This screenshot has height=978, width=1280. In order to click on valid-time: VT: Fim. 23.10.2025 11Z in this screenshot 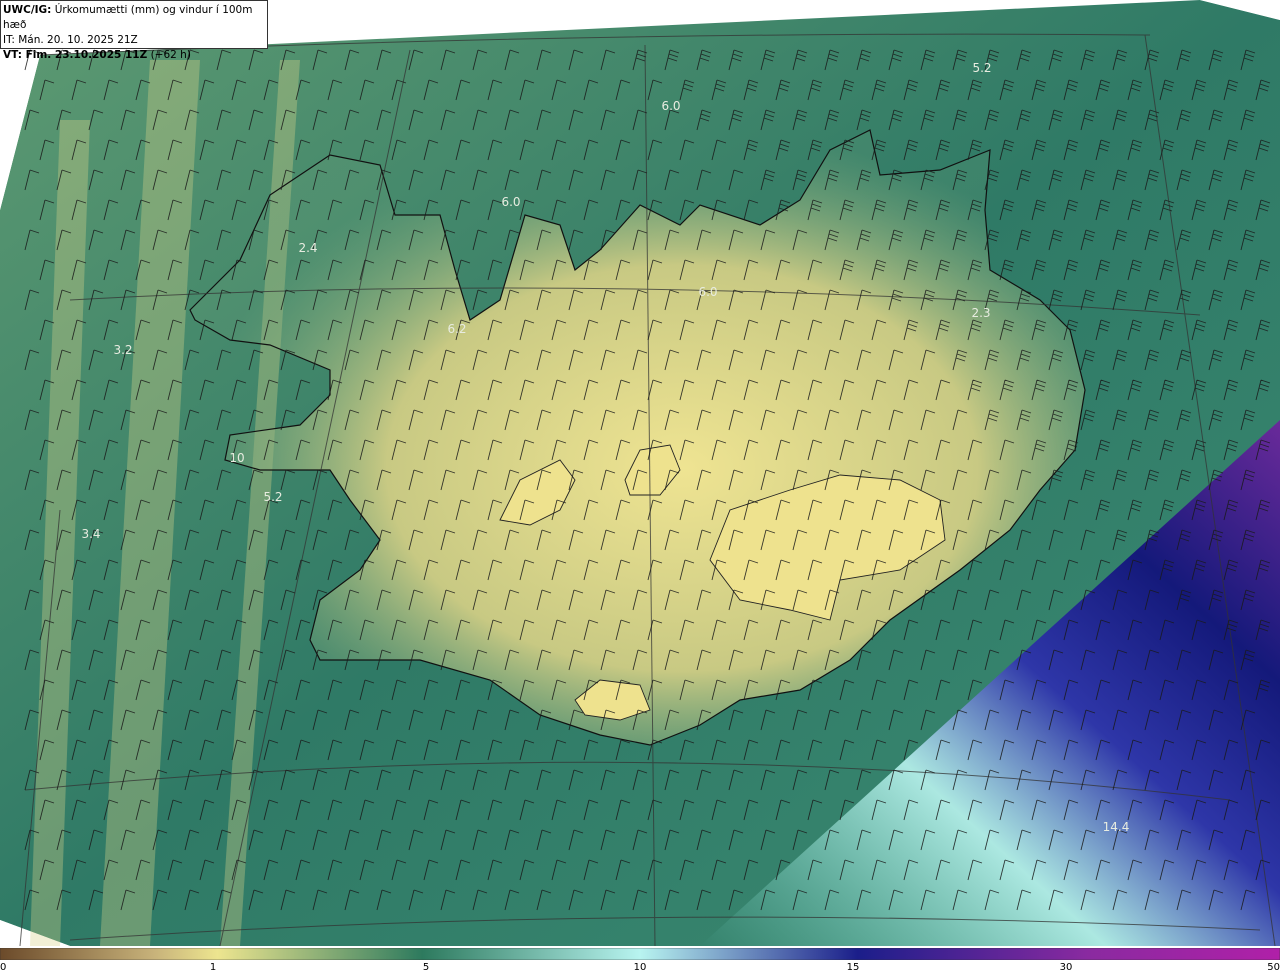, I will do `click(75, 55)`.